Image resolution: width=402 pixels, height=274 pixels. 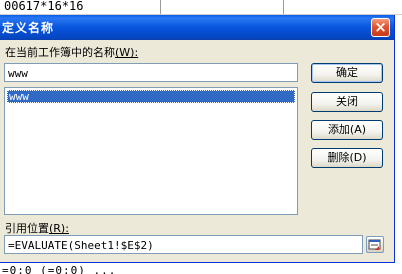 I want to click on names-label-accel: (W):, so click(x=127, y=52).